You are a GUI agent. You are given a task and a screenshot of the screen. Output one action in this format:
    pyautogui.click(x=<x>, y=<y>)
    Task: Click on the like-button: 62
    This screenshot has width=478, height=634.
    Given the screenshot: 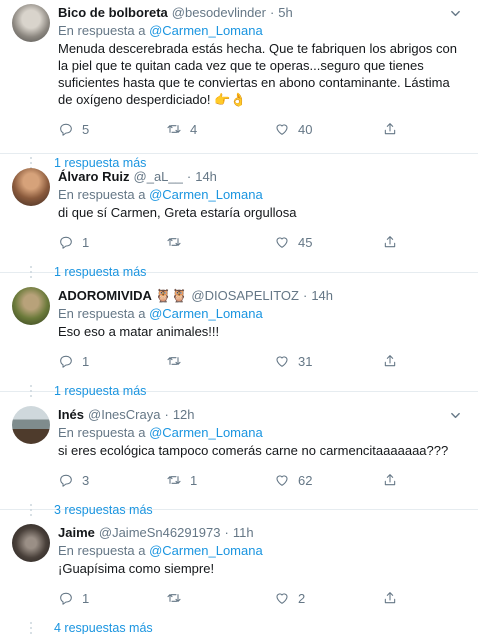 What is the action you would take?
    pyautogui.click(x=328, y=480)
    